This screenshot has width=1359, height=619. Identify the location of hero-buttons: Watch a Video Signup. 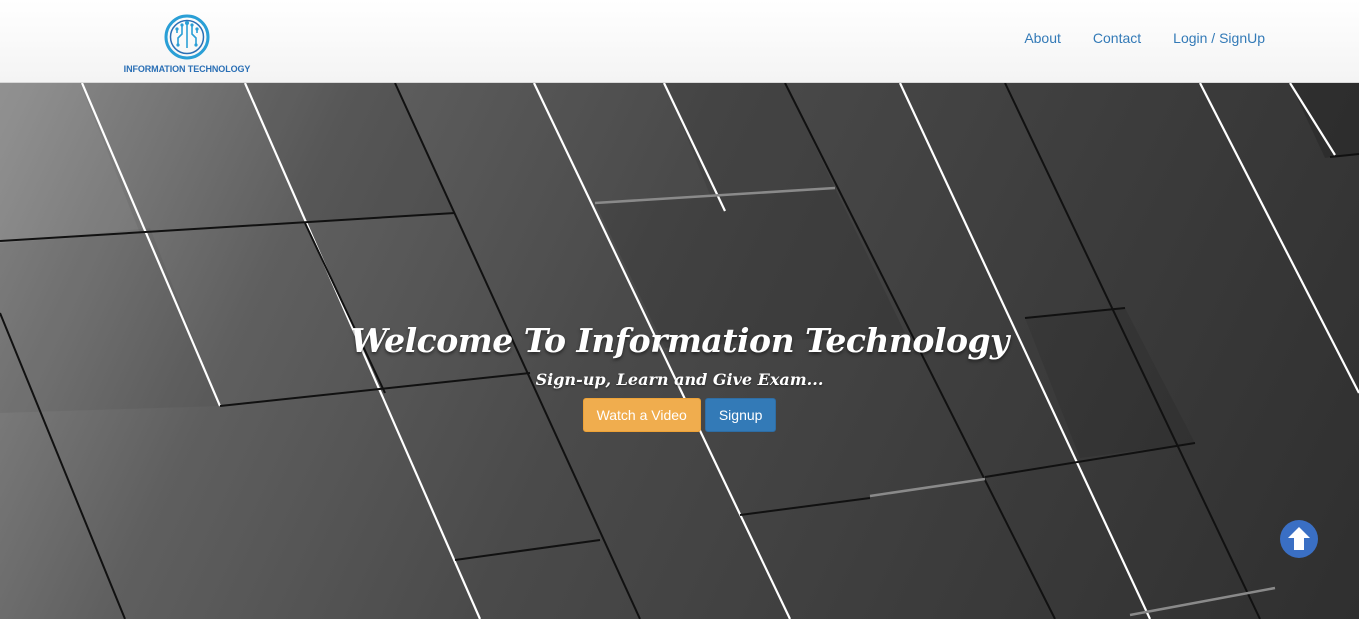
(679, 415).